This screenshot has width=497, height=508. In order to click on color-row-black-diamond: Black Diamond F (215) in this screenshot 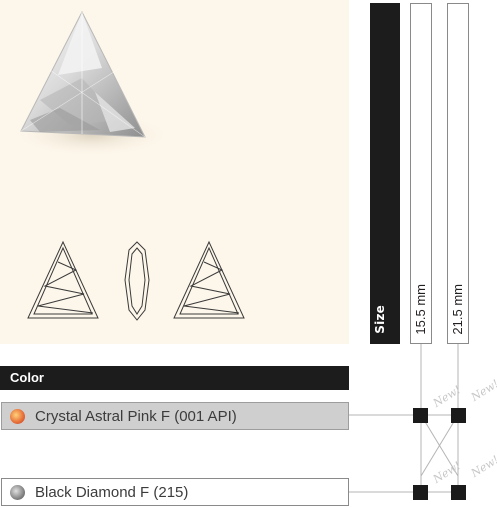, I will do `click(175, 492)`.